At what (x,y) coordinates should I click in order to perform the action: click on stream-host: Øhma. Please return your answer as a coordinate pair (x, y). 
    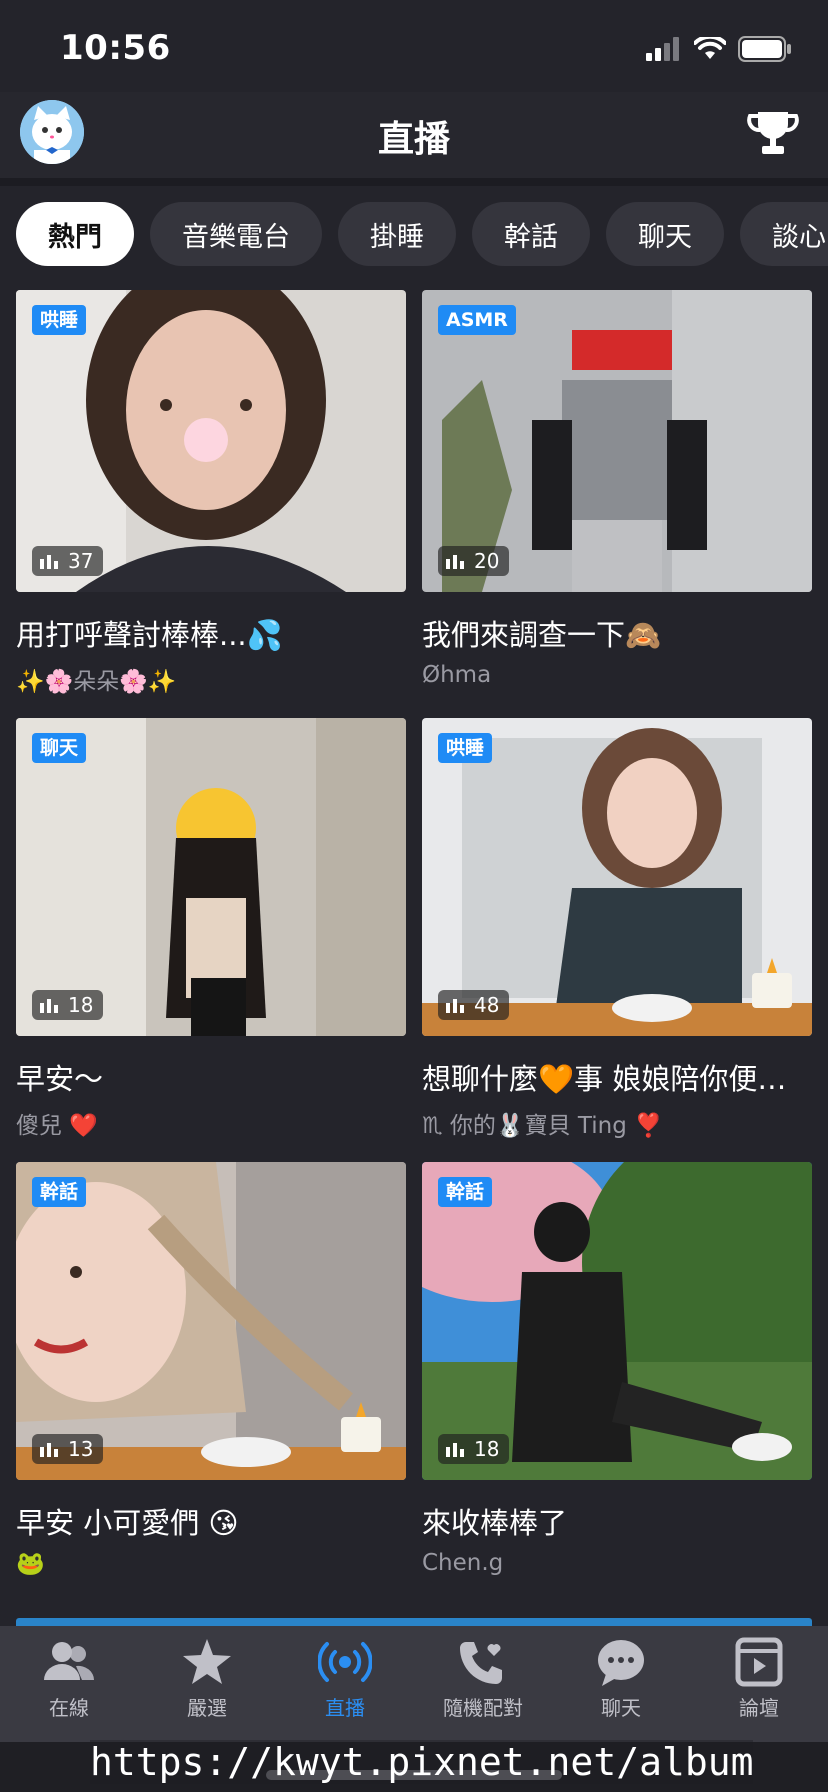
    Looking at the image, I should click on (457, 675).